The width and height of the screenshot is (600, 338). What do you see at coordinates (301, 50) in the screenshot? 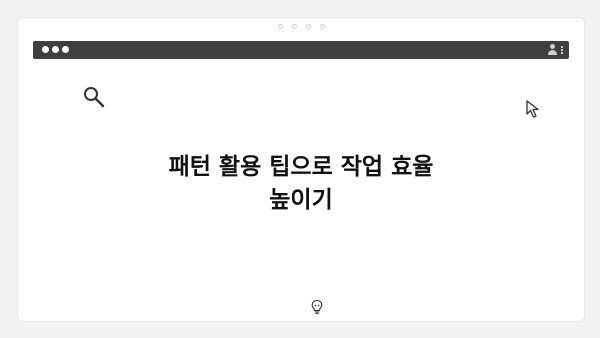
I see `browser-title-bar` at bounding box center [301, 50].